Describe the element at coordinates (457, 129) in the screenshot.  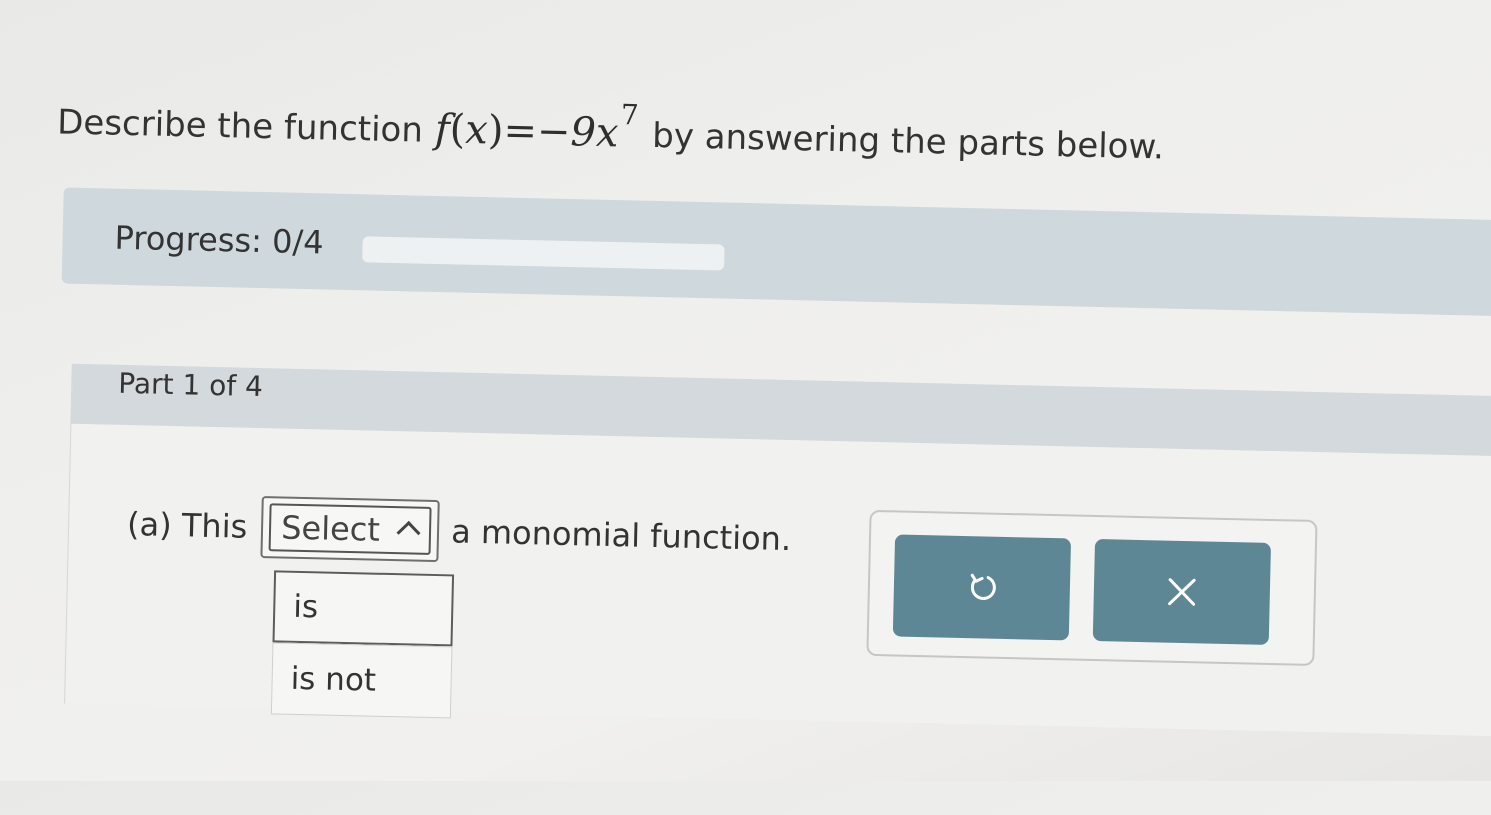
I see `paren-open: (` at that location.